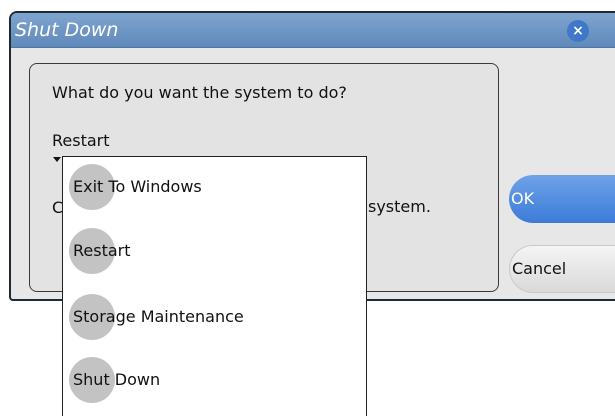 This screenshot has width=615, height=416. I want to click on menu-item-exit-to-windows: Exit To Windows, so click(214, 187).